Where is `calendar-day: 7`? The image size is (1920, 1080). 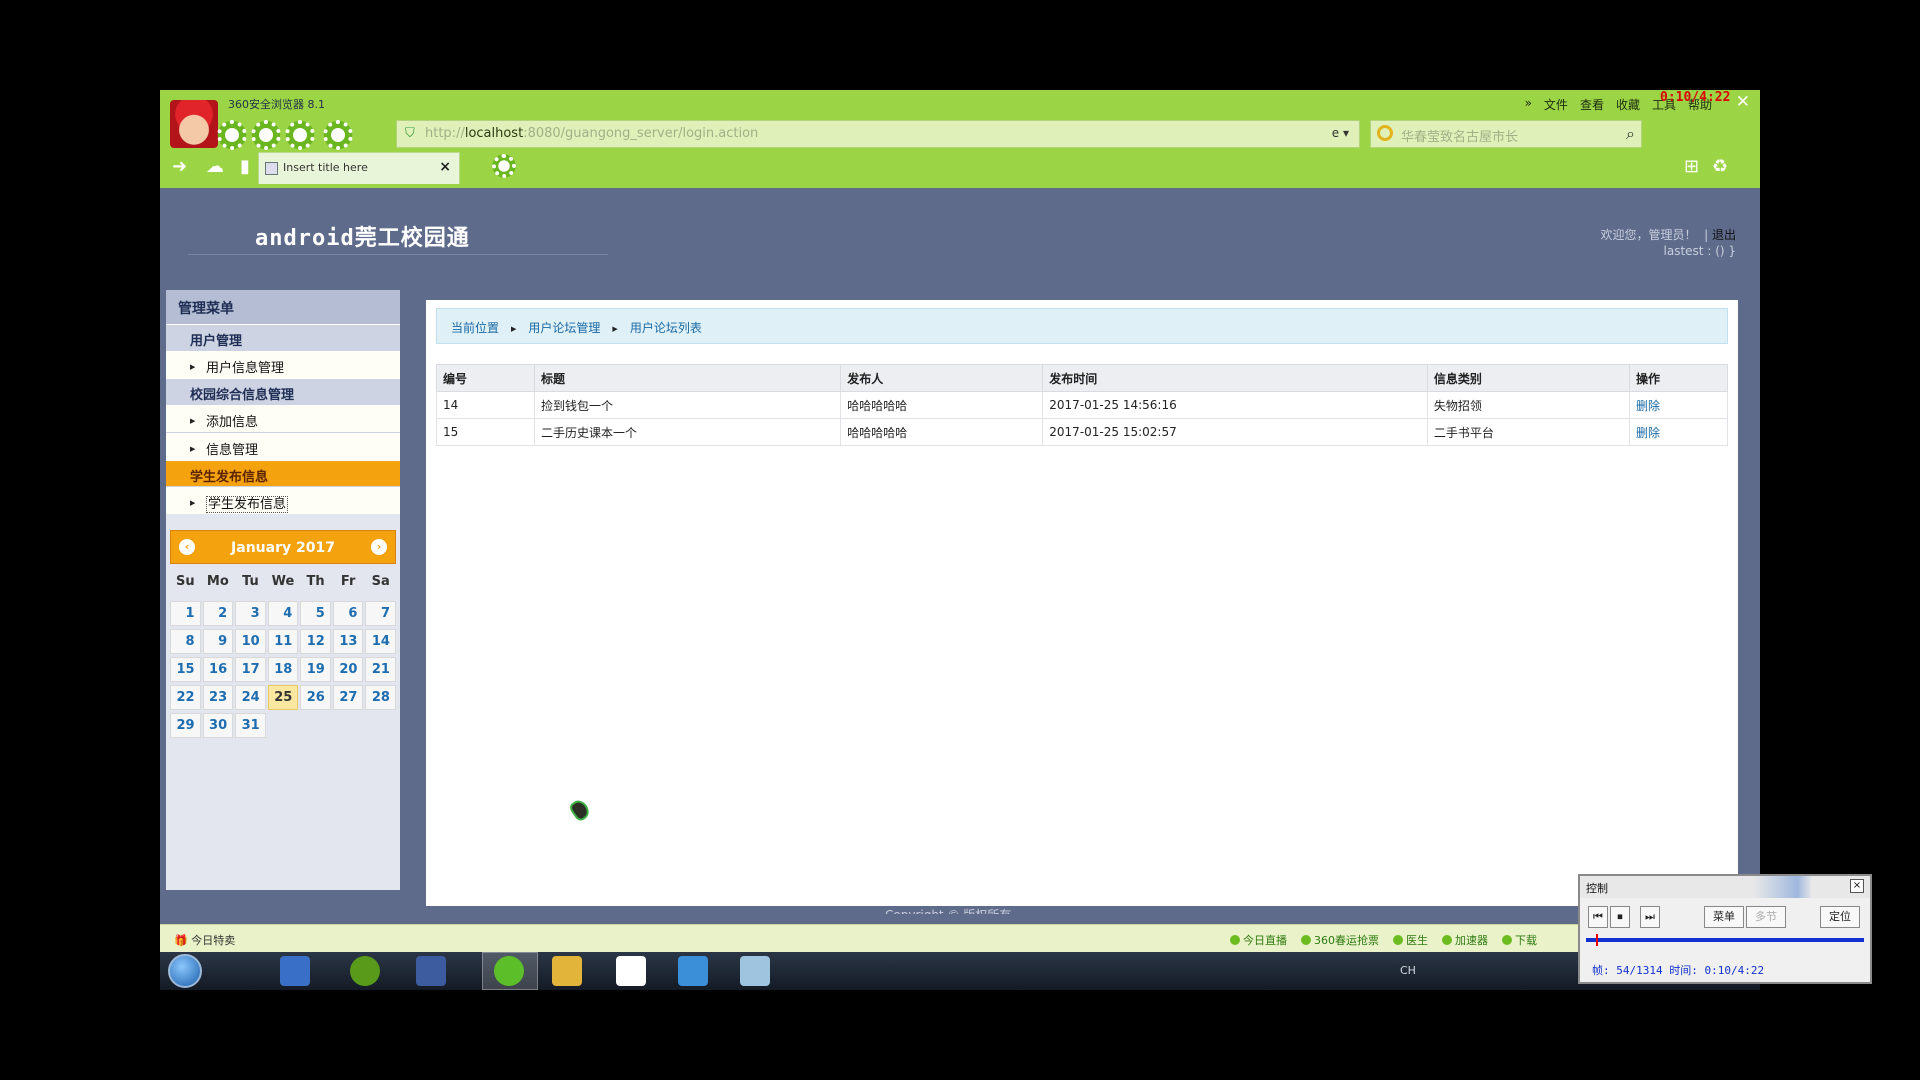 calendar-day: 7 is located at coordinates (380, 613).